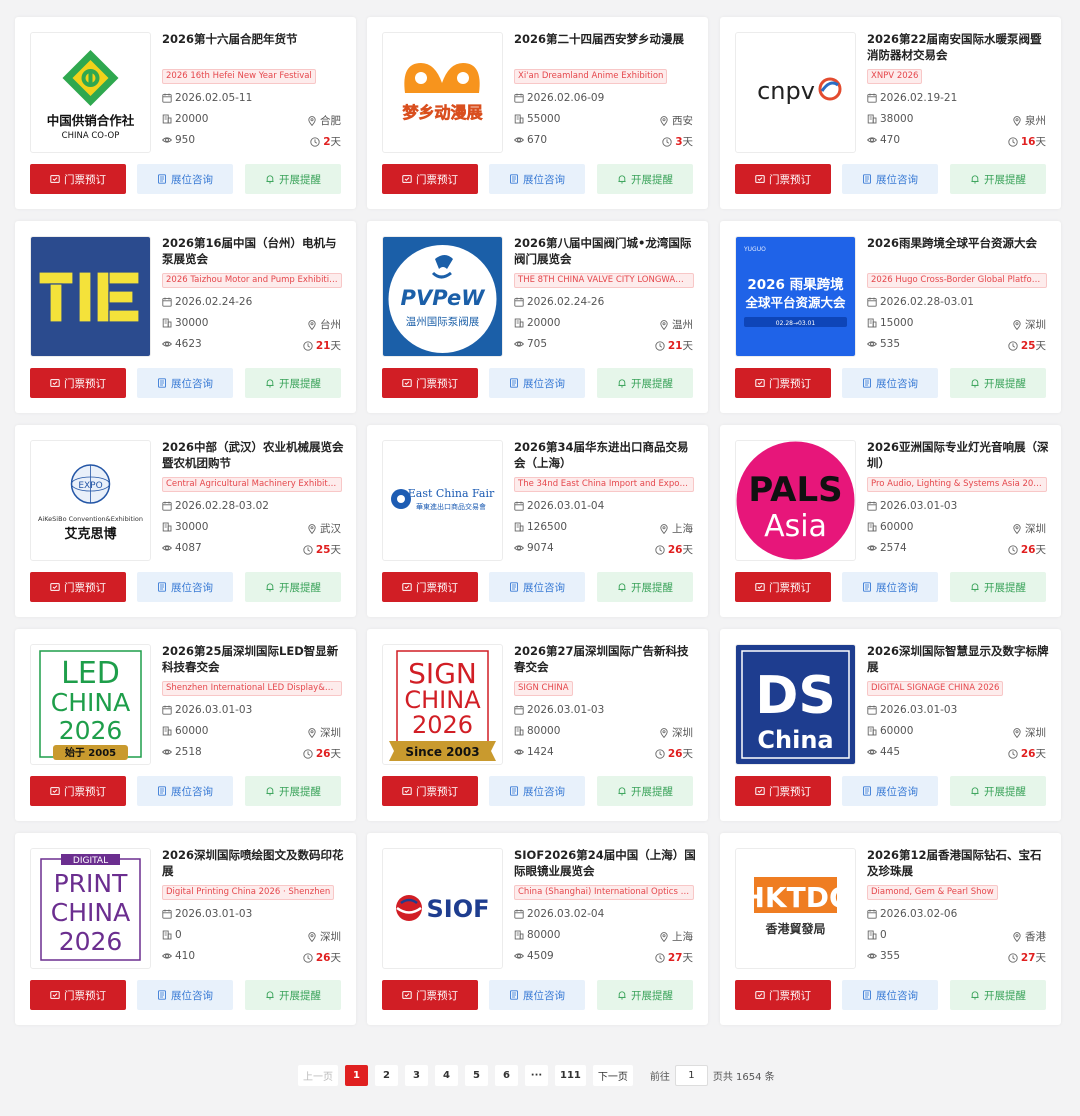  What do you see at coordinates (318, 1075) in the screenshot?
I see `prev-page-button: 上一页` at bounding box center [318, 1075].